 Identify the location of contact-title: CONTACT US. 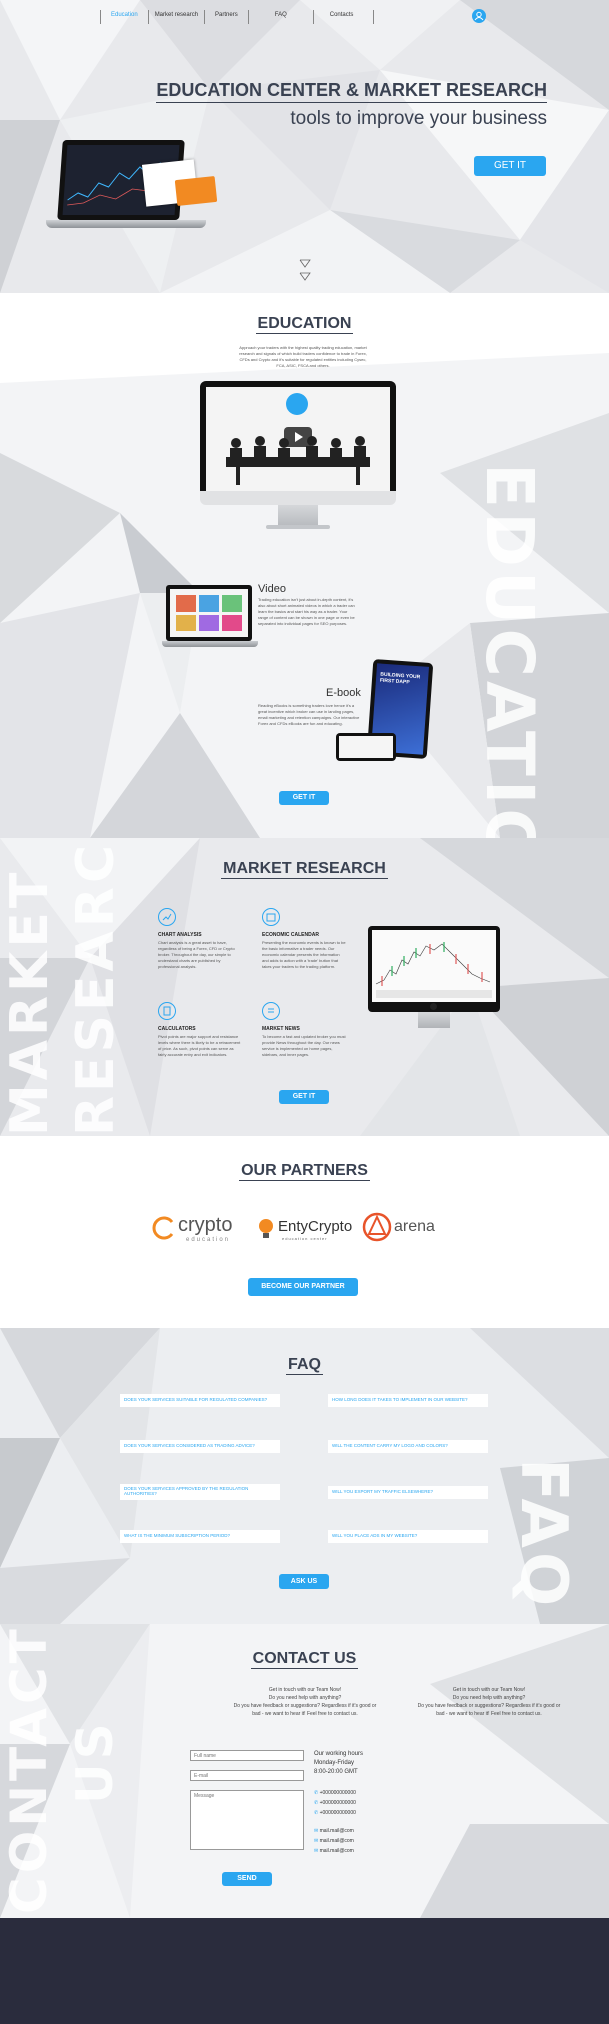
(304, 1659).